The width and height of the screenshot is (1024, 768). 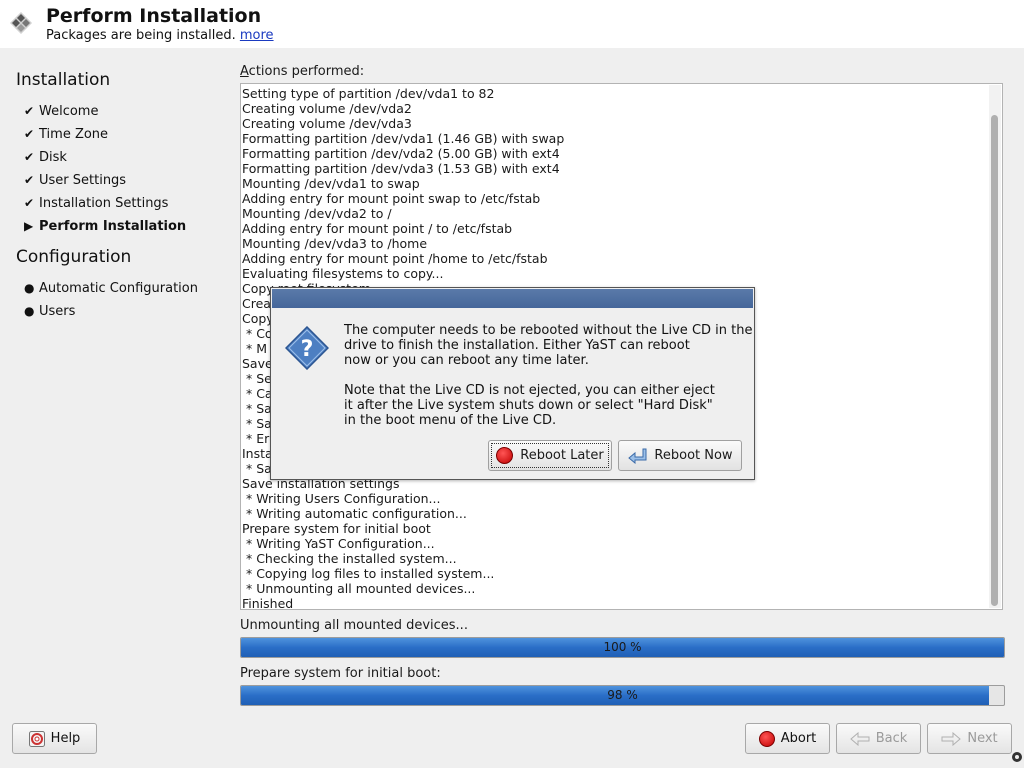 I want to click on question-icon: ?, so click(x=307, y=348).